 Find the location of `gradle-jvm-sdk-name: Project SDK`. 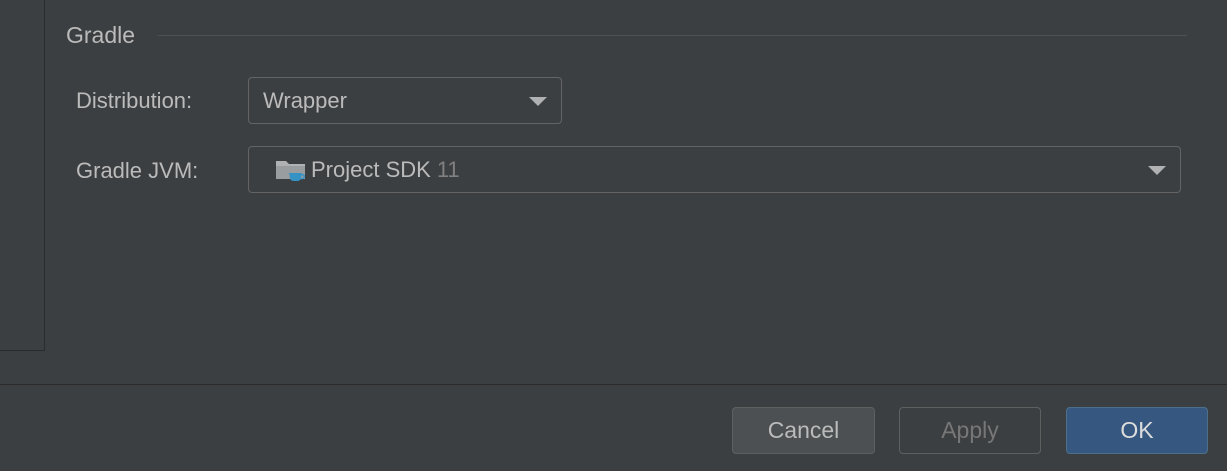

gradle-jvm-sdk-name: Project SDK is located at coordinates (371, 169).